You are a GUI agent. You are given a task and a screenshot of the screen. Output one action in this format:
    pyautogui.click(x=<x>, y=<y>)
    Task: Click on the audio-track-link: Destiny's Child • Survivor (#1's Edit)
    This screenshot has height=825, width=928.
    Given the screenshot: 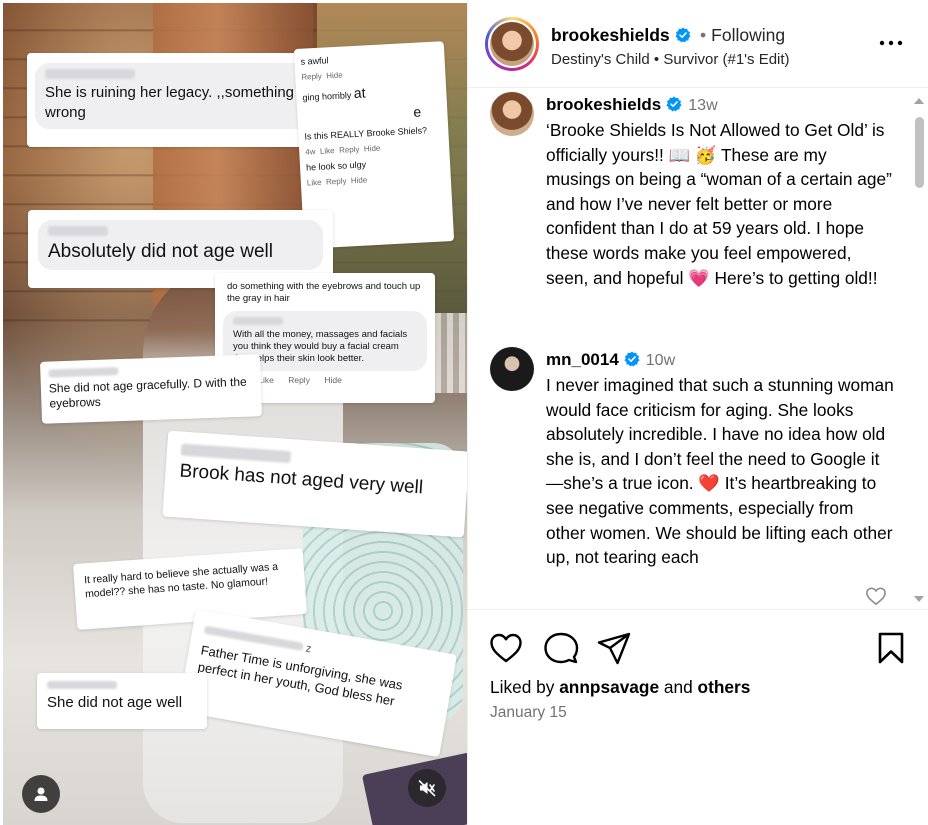 What is the action you would take?
    pyautogui.click(x=670, y=59)
    